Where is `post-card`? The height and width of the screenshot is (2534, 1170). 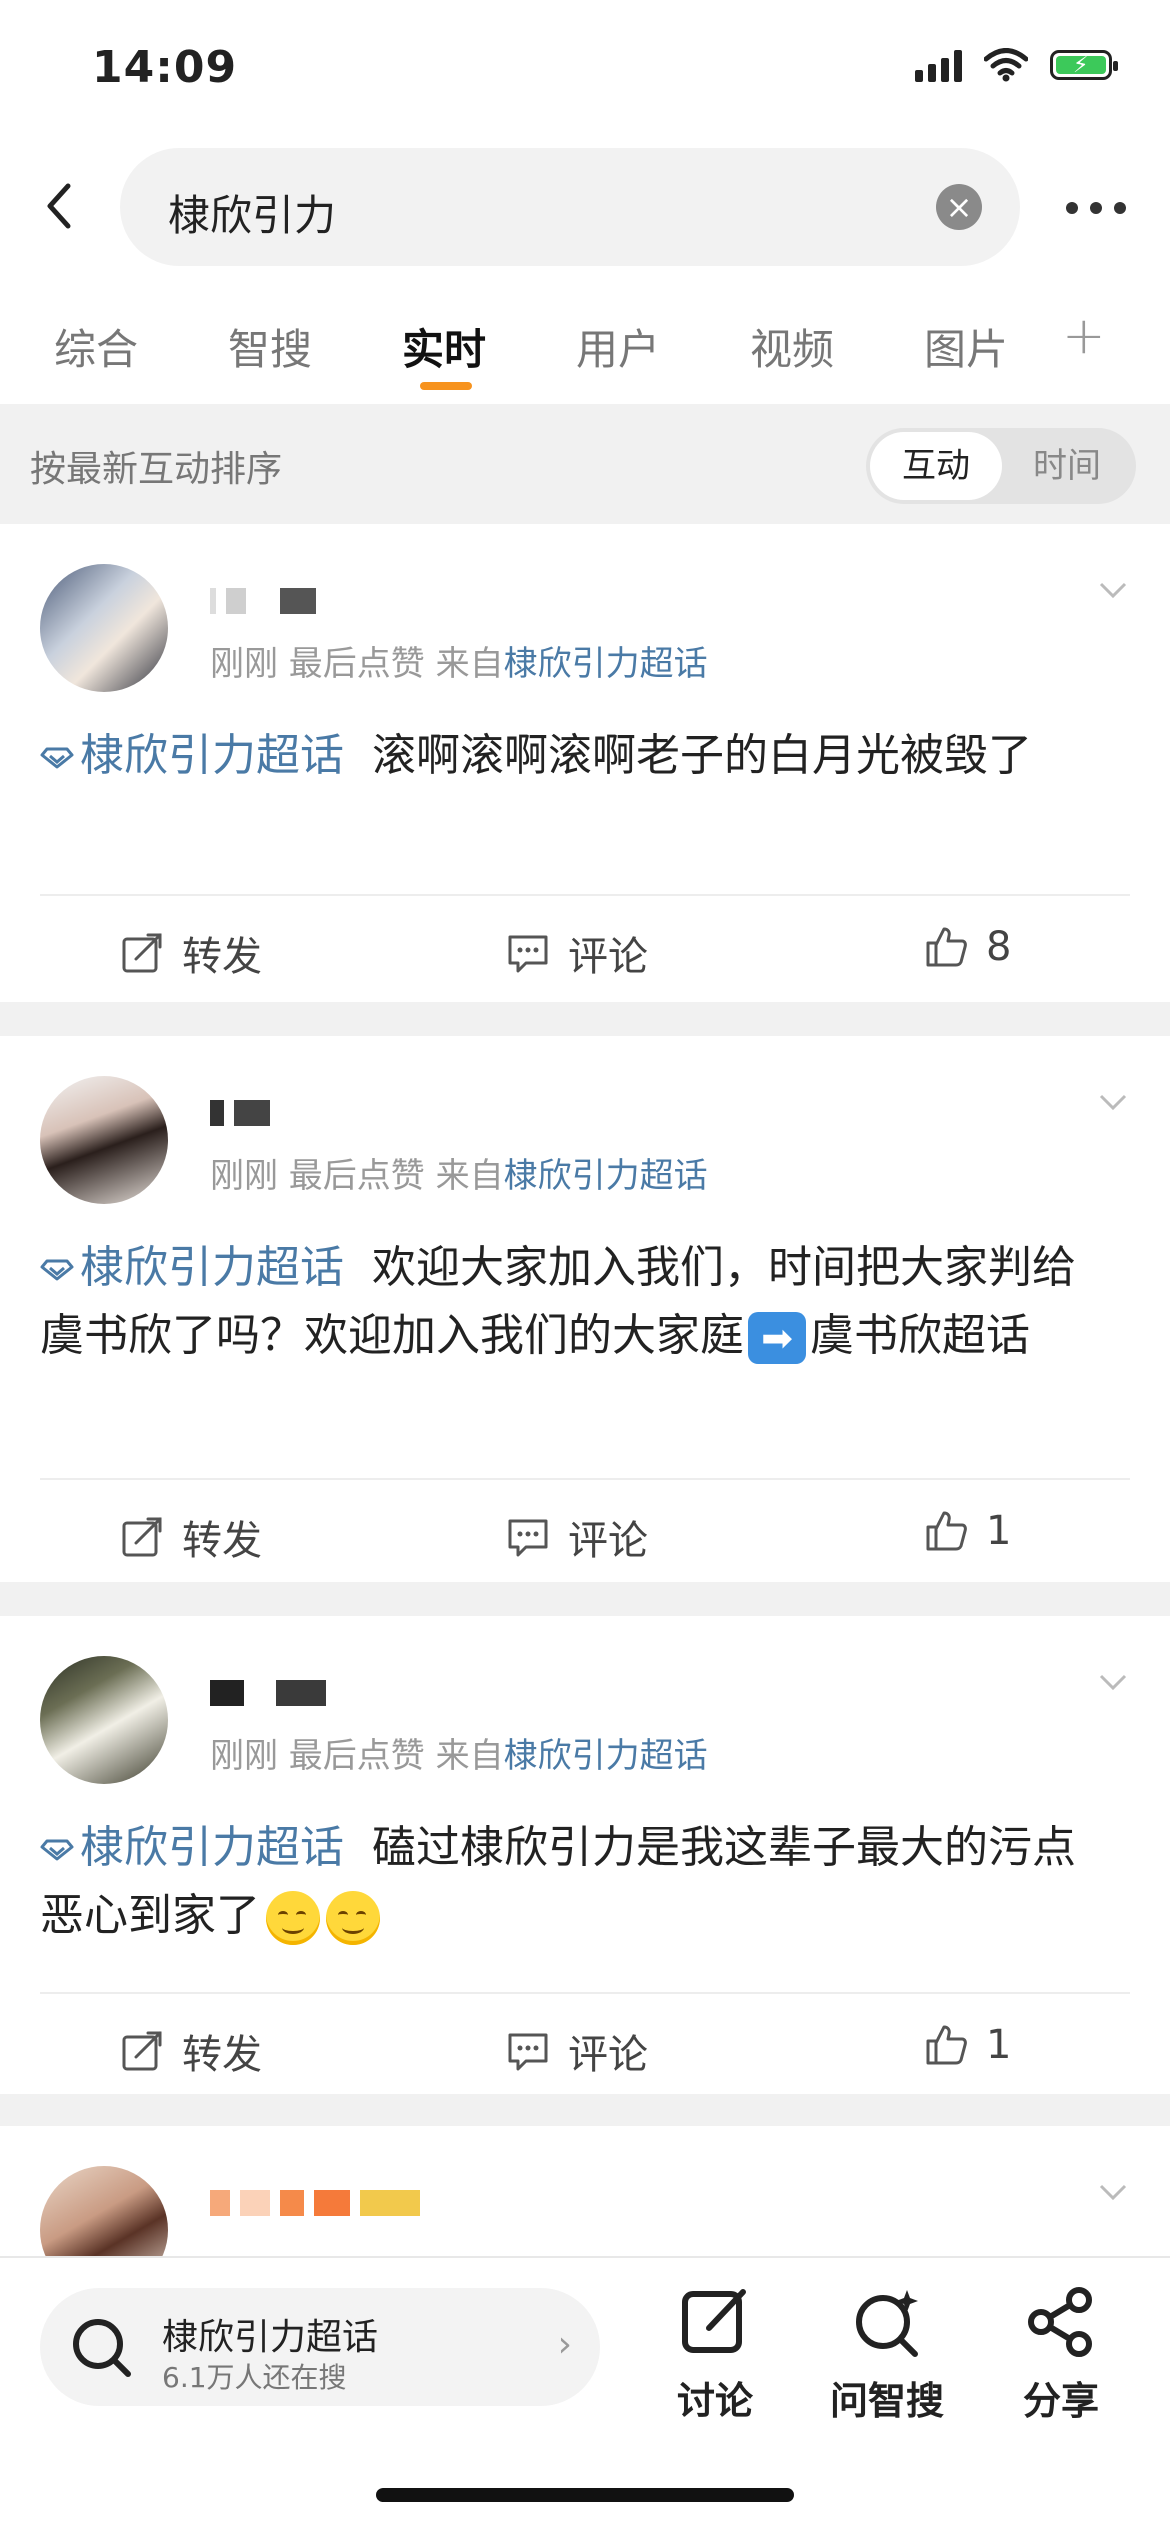
post-card is located at coordinates (585, 2210).